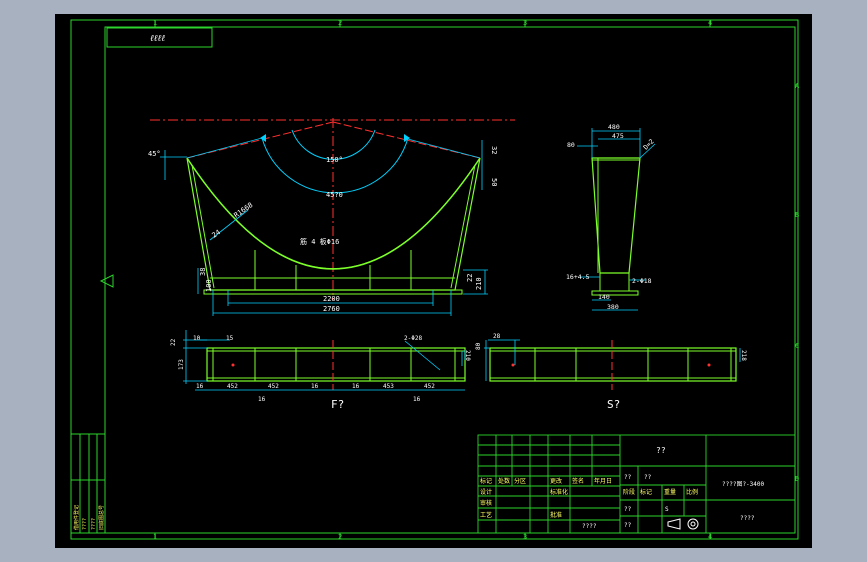 Image resolution: width=867 pixels, height=562 pixels. What do you see at coordinates (209, 285) in the screenshot?
I see `front-foot-left2: 100` at bounding box center [209, 285].